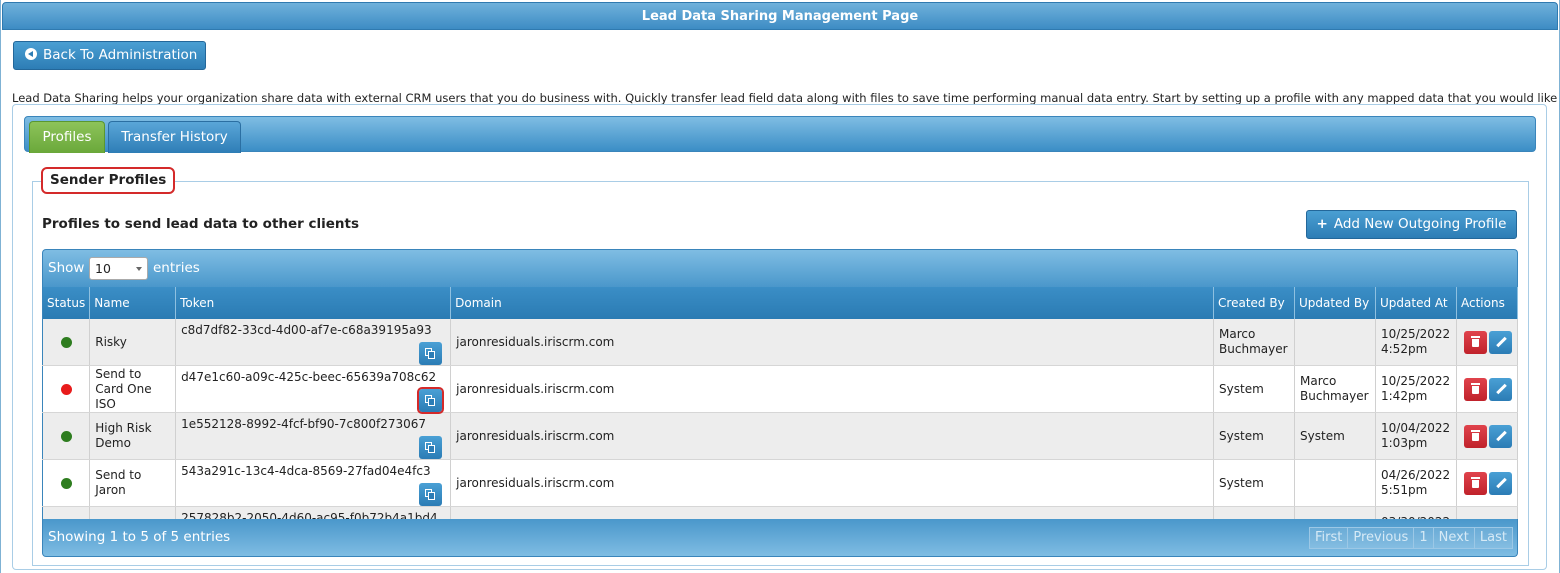 The image size is (1560, 573). Describe the element at coordinates (1335, 303) in the screenshot. I see `column-header-updated-by: Updated By` at that location.